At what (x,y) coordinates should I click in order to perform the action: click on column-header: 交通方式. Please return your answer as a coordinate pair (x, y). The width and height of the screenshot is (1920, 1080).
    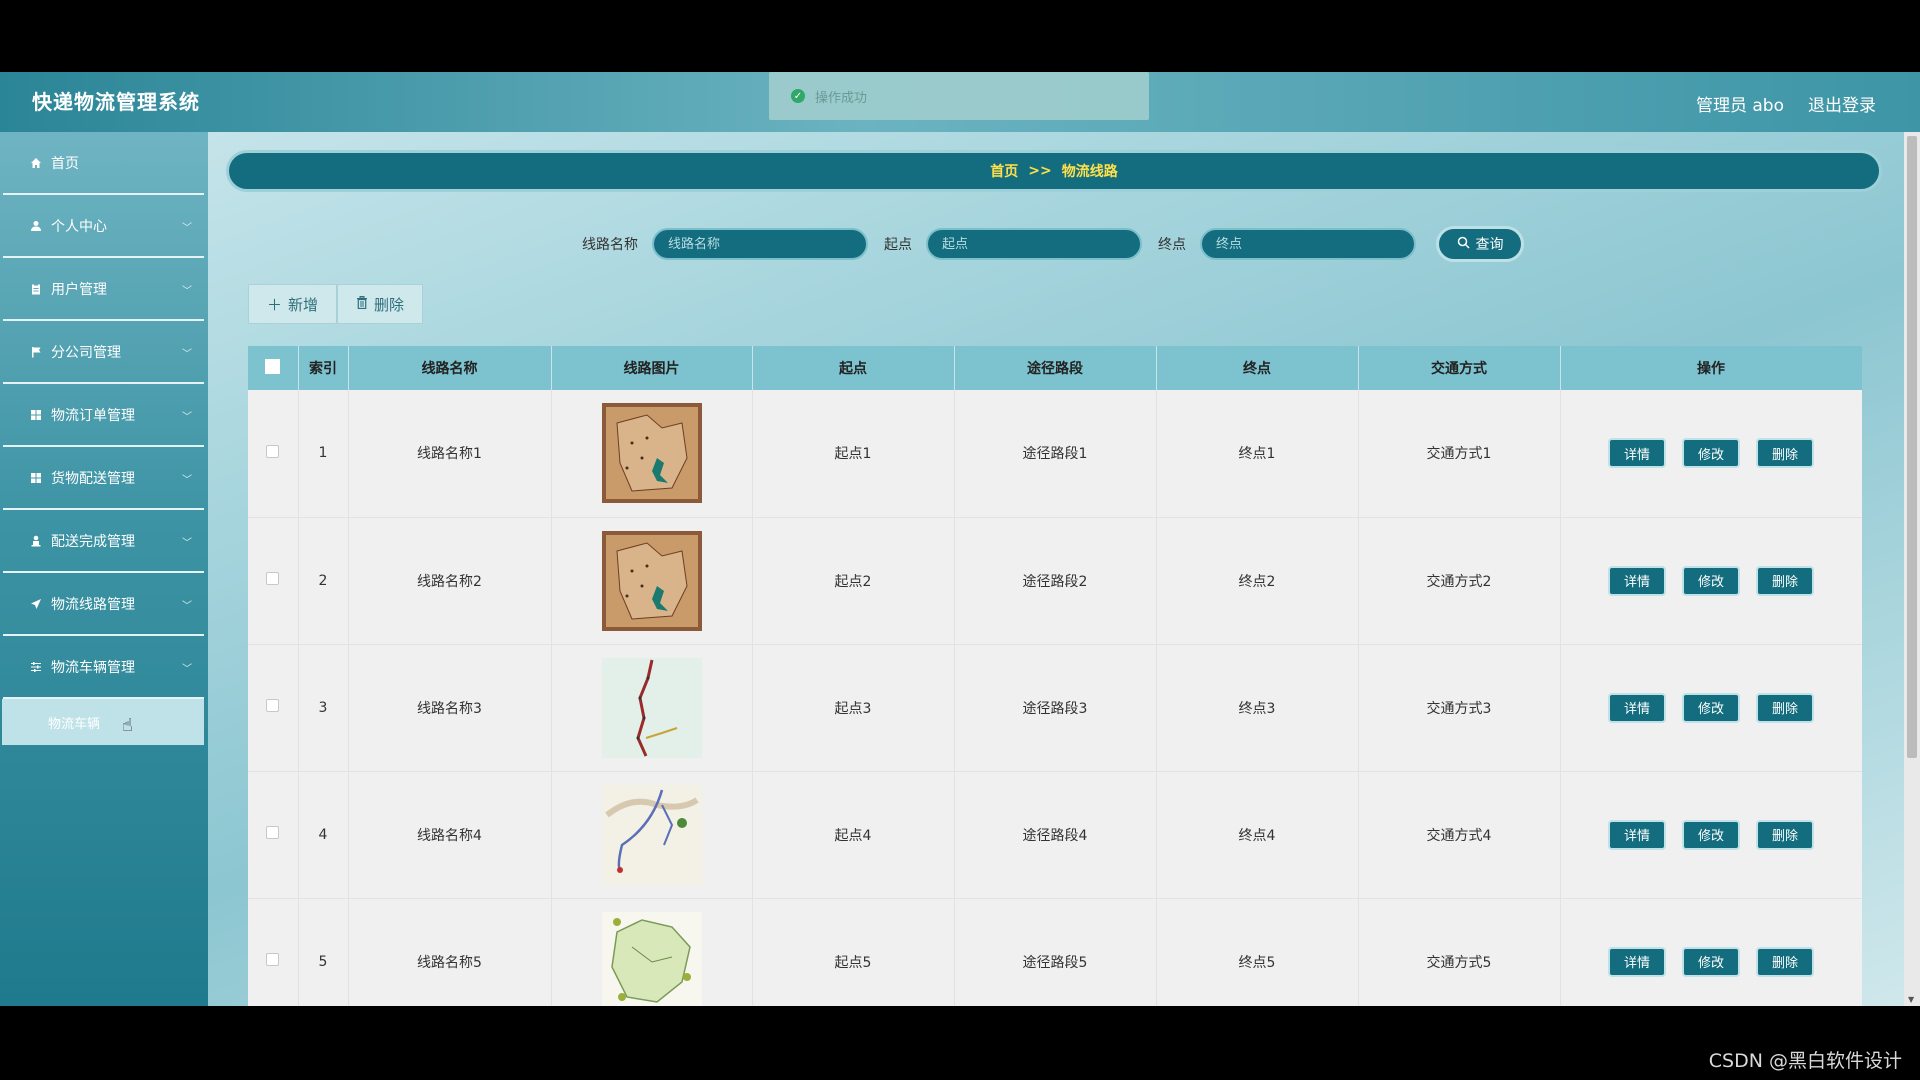
    Looking at the image, I should click on (1459, 368).